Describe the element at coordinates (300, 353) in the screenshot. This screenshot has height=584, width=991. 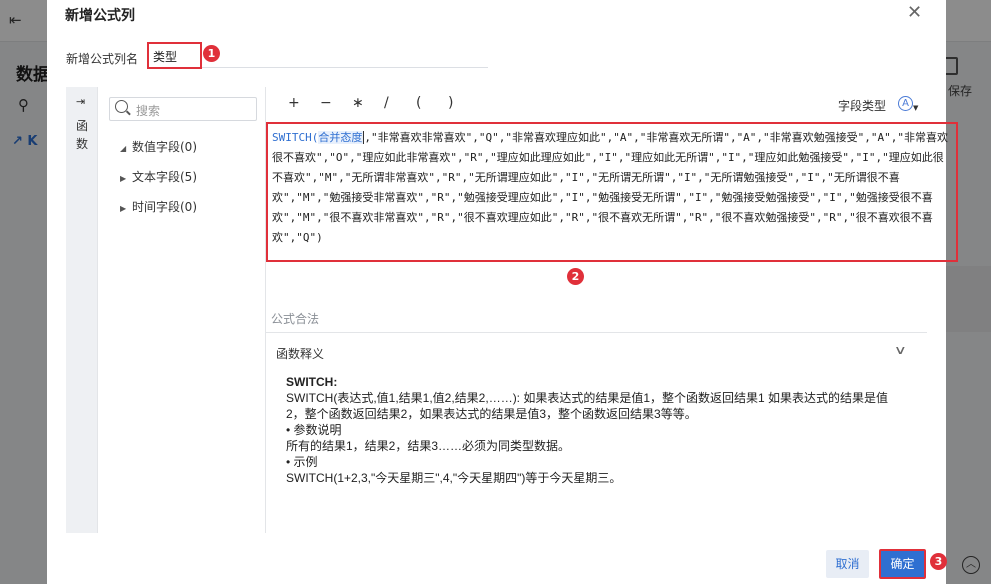
I see `explanation-header: 函数释义` at that location.